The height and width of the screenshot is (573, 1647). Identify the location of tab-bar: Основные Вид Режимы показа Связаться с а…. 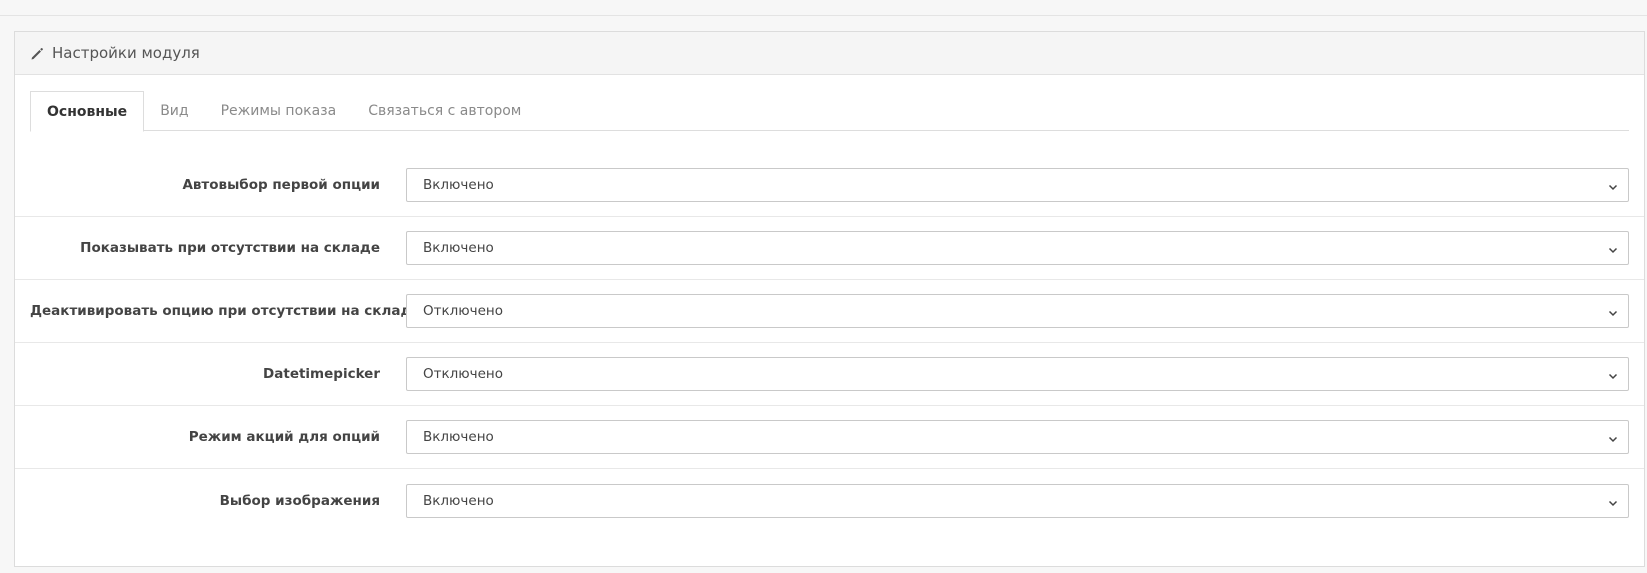
(829, 111).